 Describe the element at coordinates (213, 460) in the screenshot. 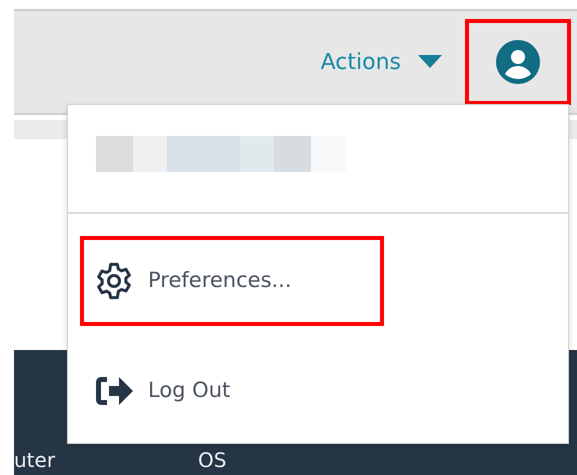

I see `column-header: OS` at that location.